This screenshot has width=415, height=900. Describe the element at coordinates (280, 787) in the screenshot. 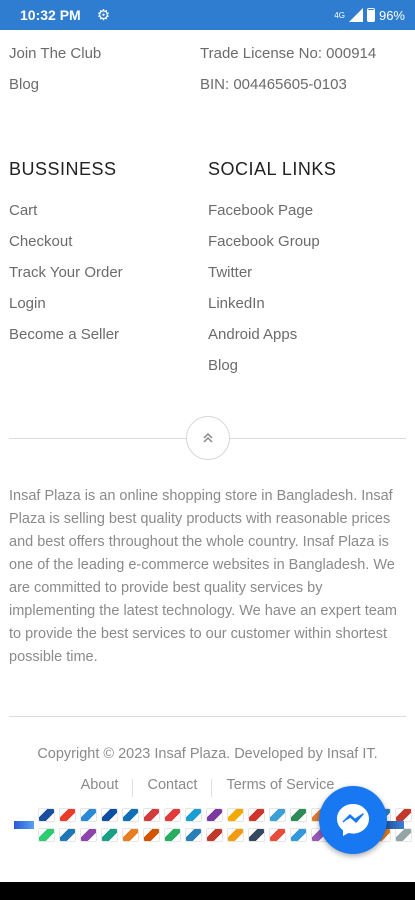

I see `terms-link: Terms of Service` at that location.